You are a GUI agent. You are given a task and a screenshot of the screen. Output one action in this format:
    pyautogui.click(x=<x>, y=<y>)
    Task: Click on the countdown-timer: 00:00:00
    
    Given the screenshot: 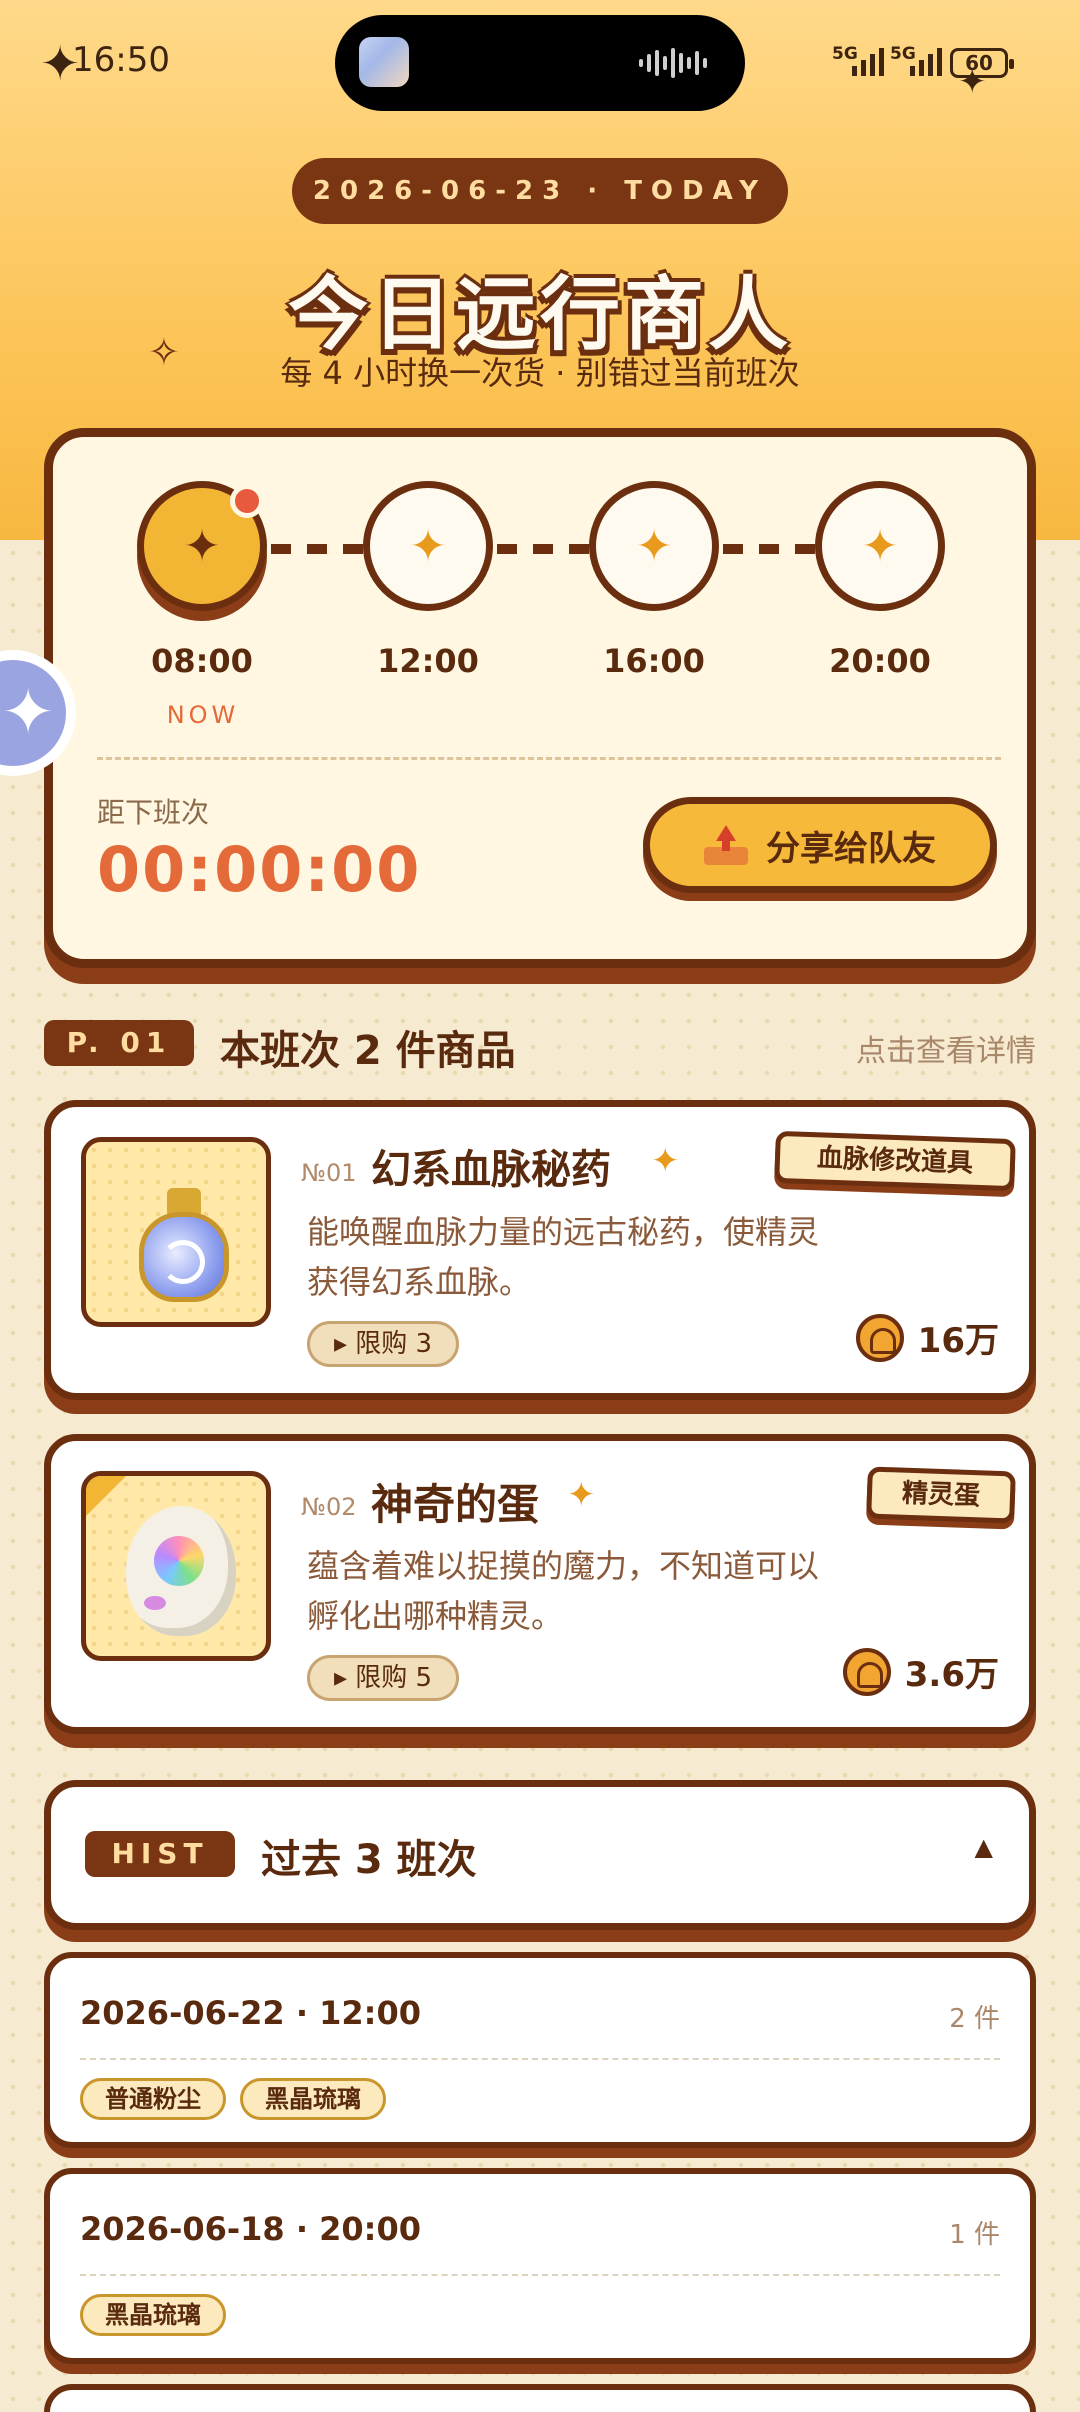 What is the action you would take?
    pyautogui.click(x=259, y=869)
    